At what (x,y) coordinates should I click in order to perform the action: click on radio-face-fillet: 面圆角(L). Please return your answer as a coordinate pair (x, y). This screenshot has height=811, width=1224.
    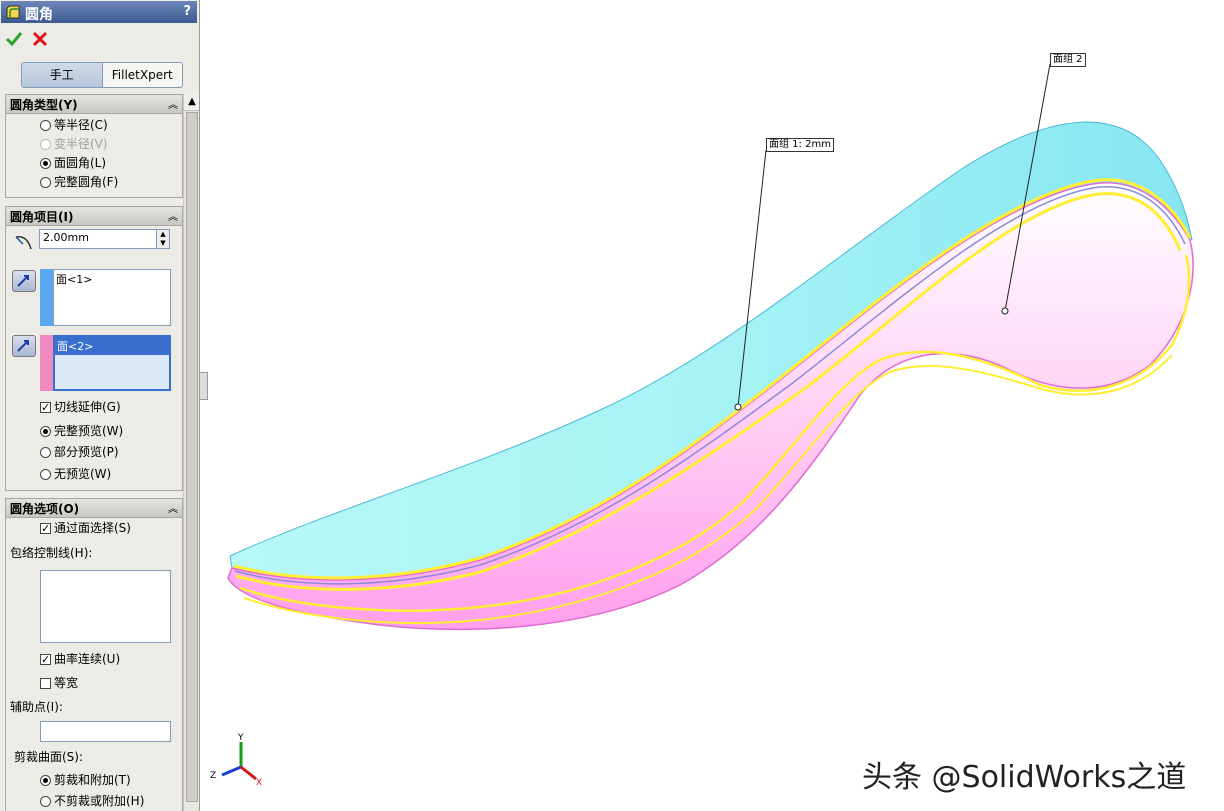
    Looking at the image, I should click on (73, 163).